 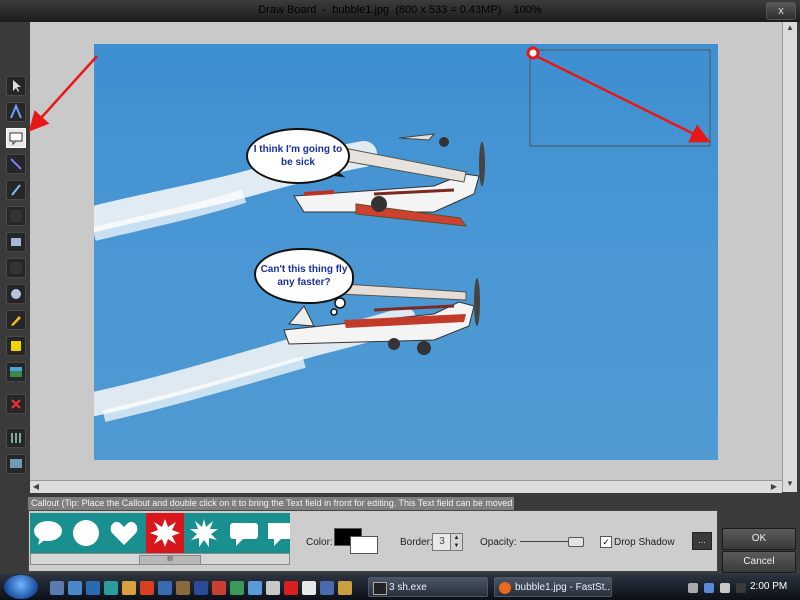 I want to click on horizontal-scrollbar: ◀ ▶, so click(x=406, y=486).